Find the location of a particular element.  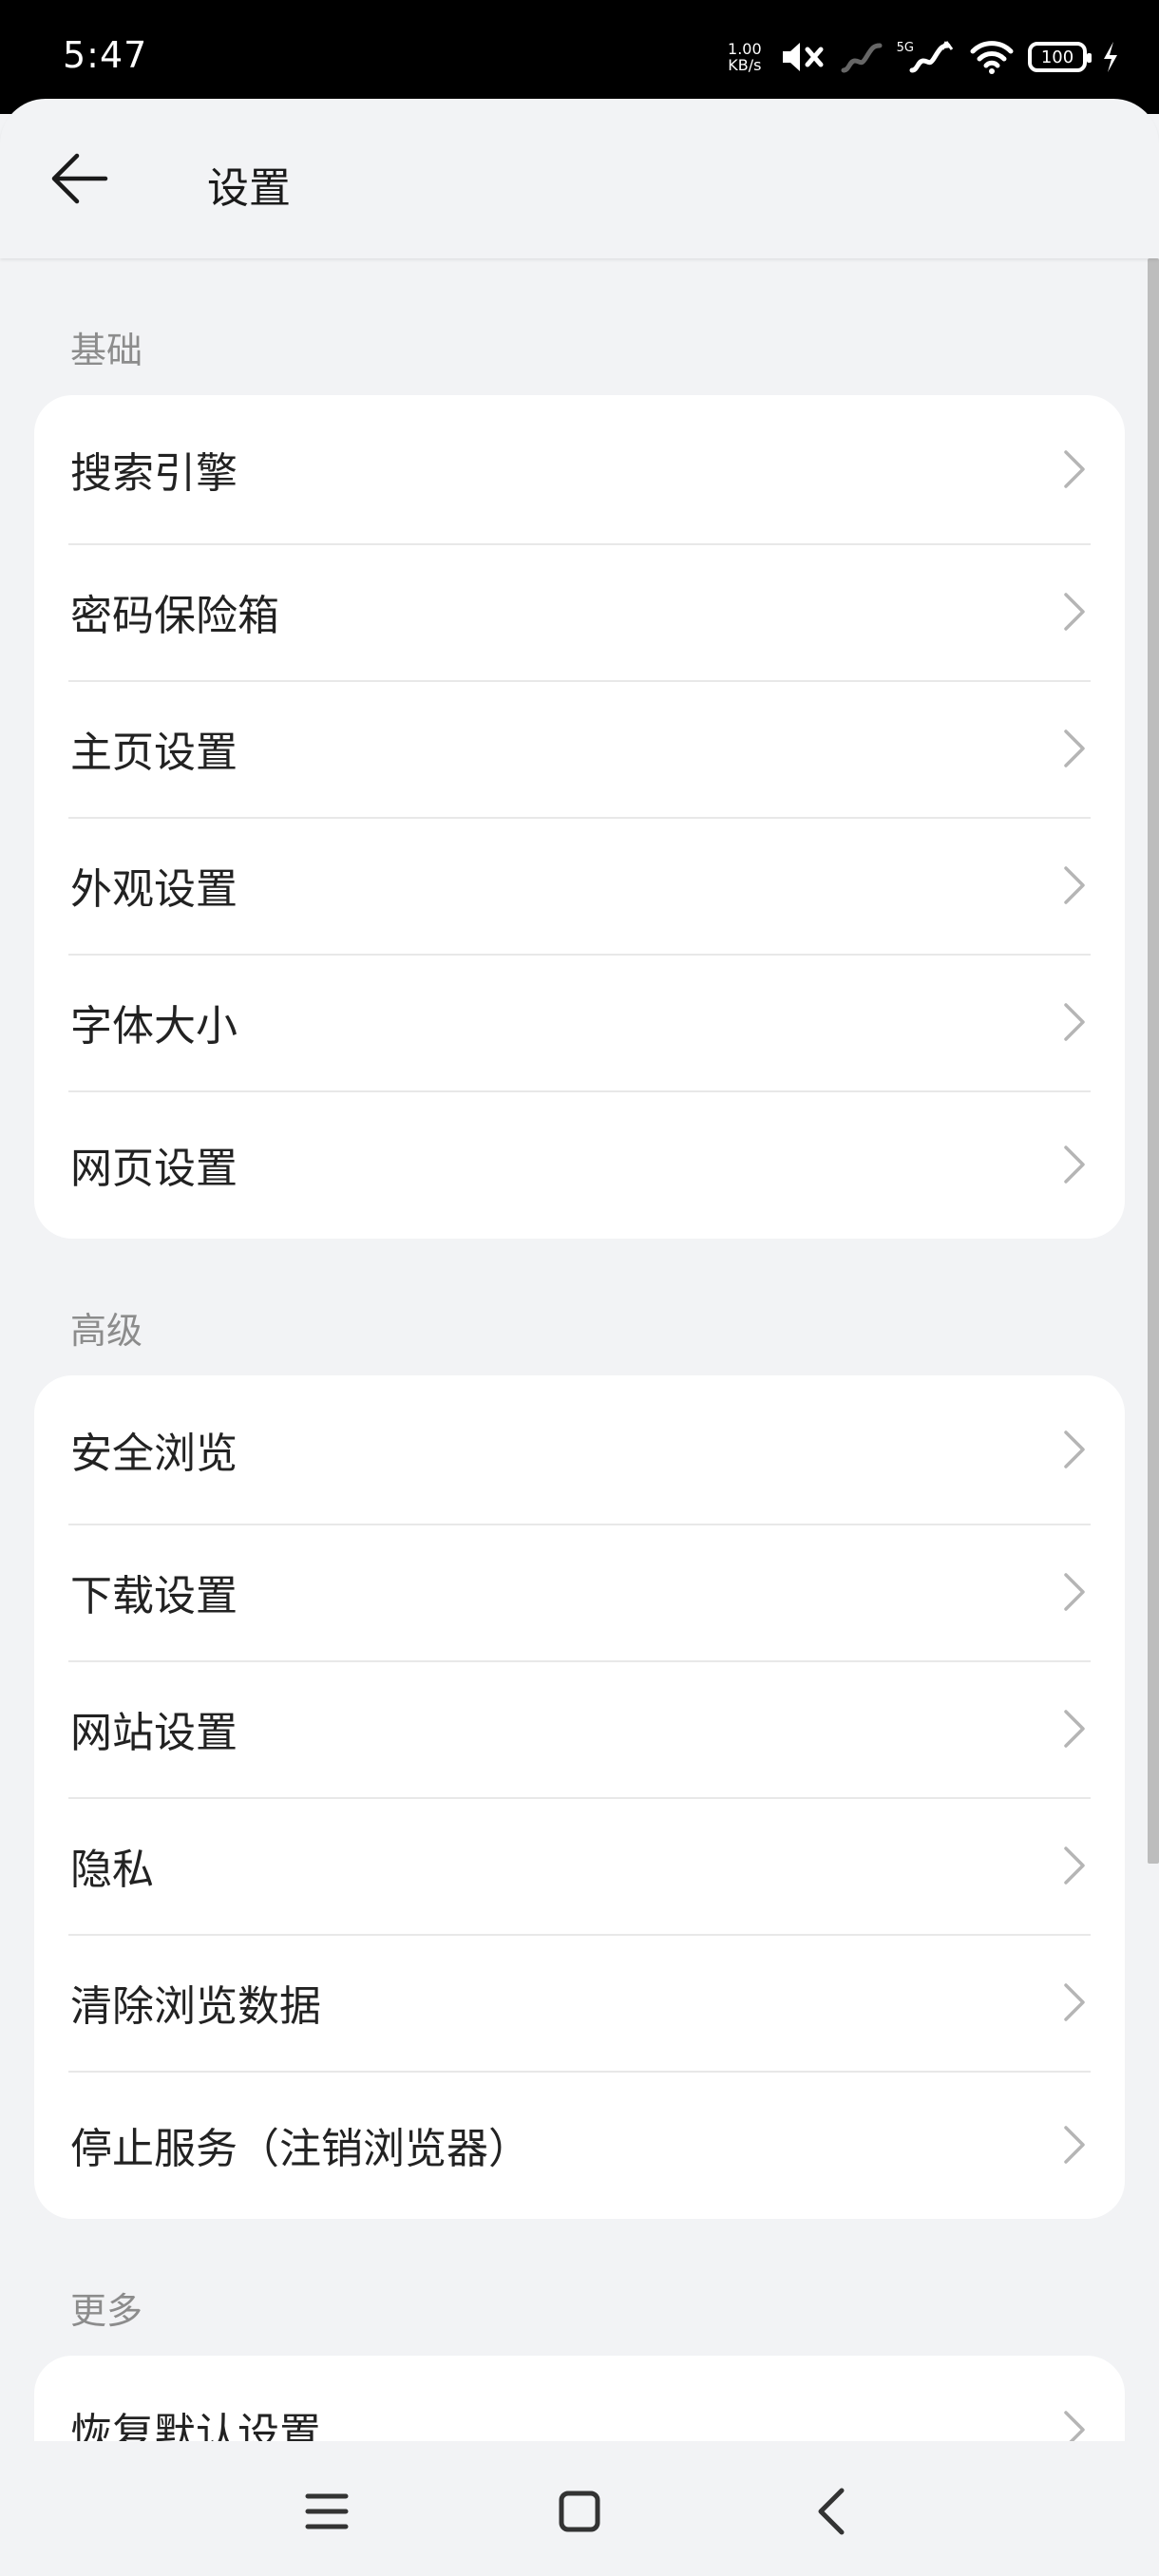

battery-icon: 100 is located at coordinates (1060, 57).